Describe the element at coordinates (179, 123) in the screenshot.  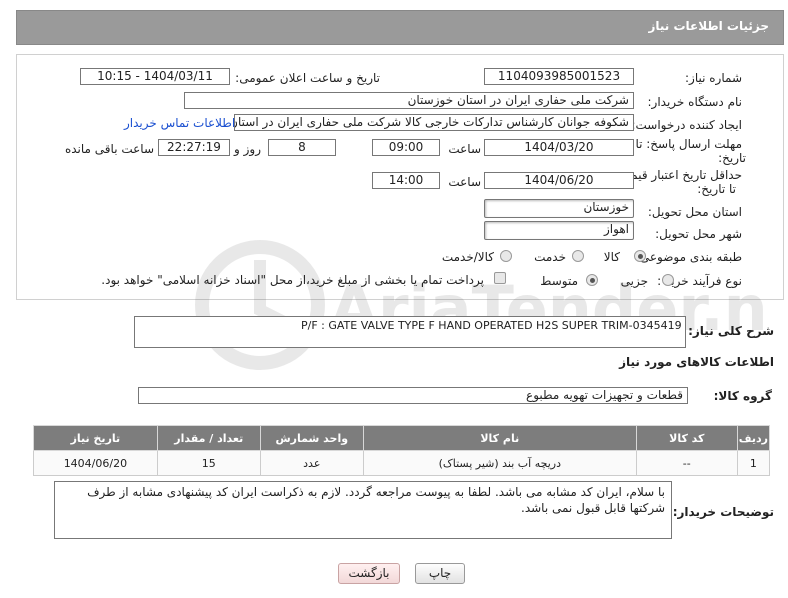
I see `contact-info-link: اطلاعات تماس خریدار` at that location.